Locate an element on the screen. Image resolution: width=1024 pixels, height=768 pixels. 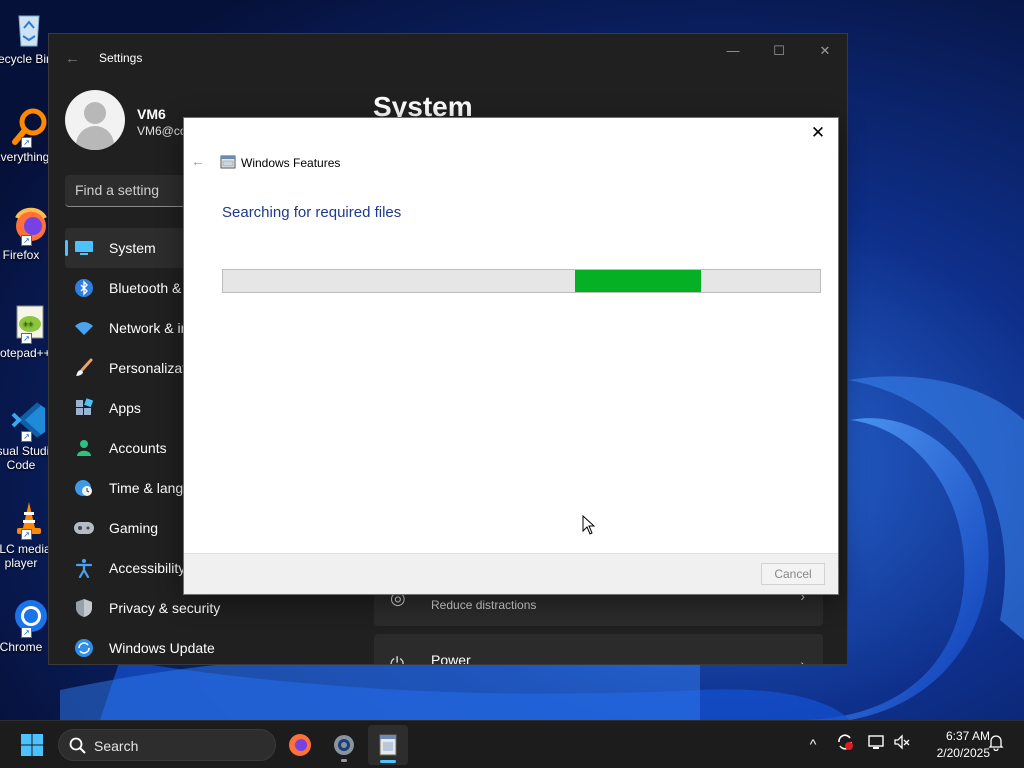
windows-logo-icon is located at coordinates (32, 745).